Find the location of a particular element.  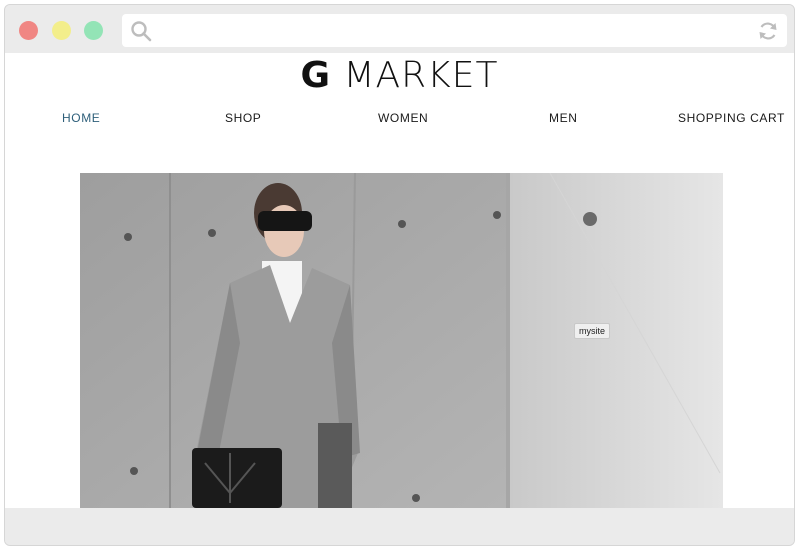

logo-bold-letter: G is located at coordinates (316, 75).